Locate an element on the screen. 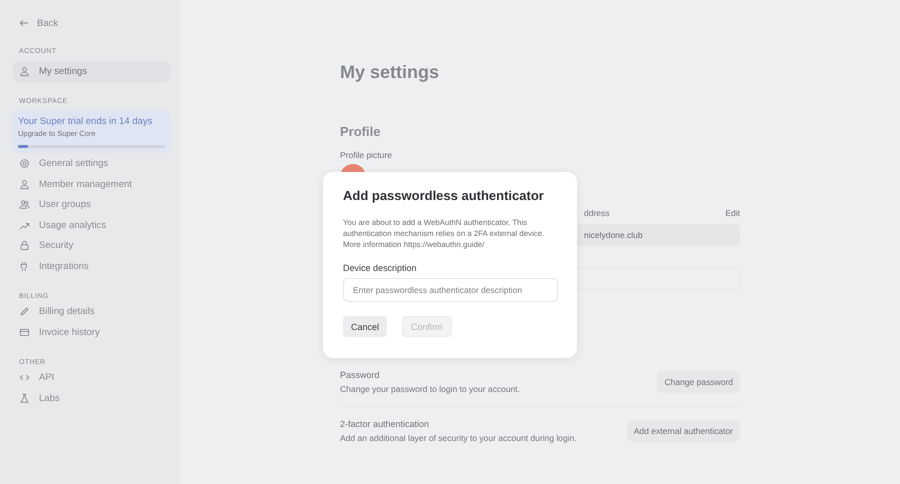  sidebar-item: Billing details is located at coordinates (91, 312).